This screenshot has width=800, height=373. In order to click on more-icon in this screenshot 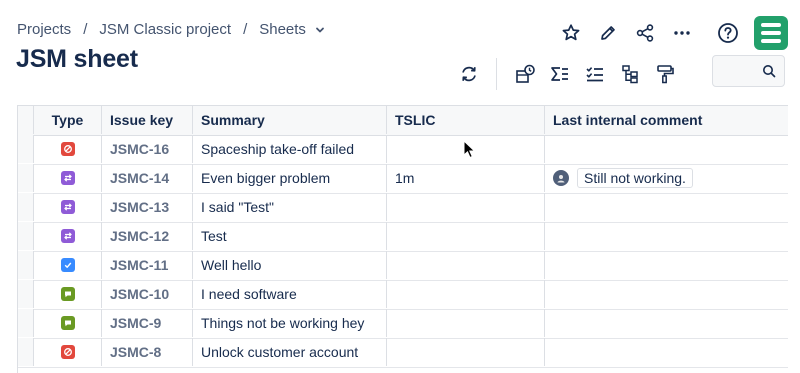, I will do `click(682, 33)`.